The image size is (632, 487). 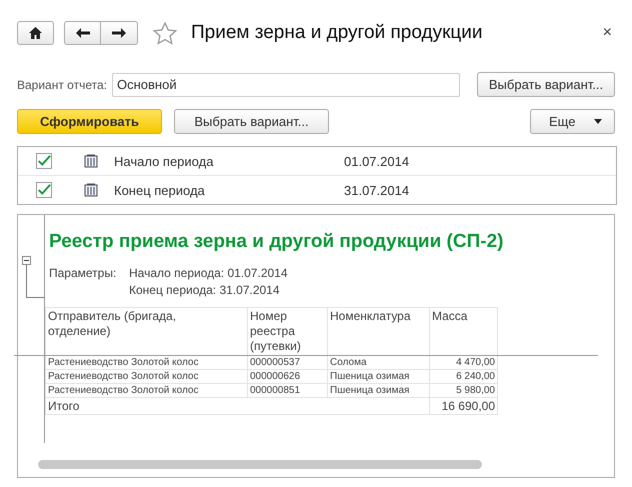 I want to click on forward-button, so click(x=119, y=33).